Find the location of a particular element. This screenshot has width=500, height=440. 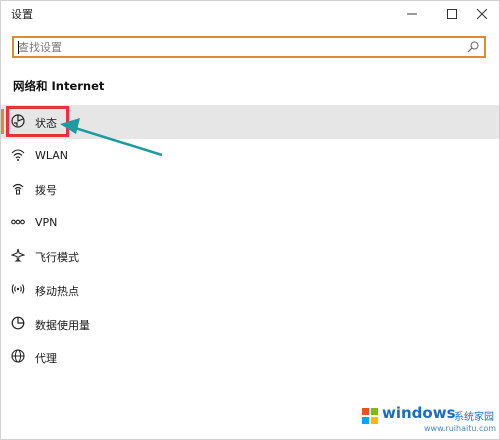

sidebar-item-dial-up: 拨号 is located at coordinates (250, 189).